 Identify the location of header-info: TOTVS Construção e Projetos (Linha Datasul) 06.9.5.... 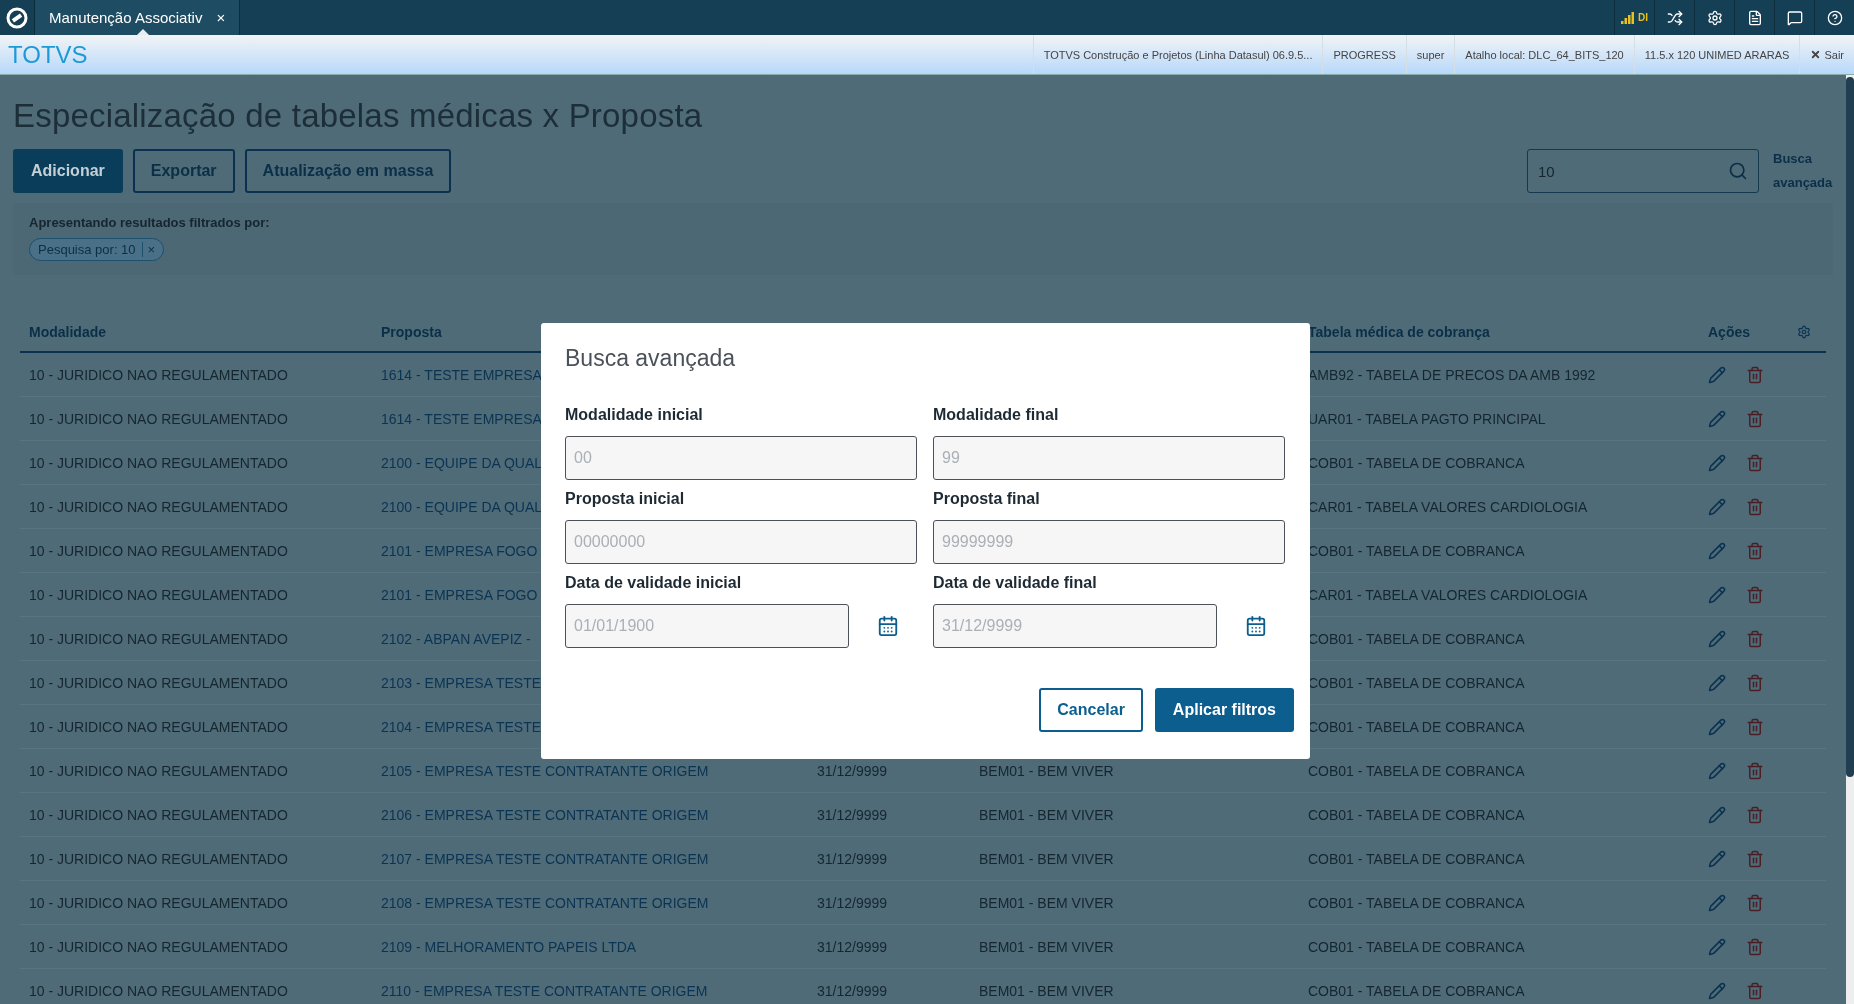
(1177, 54).